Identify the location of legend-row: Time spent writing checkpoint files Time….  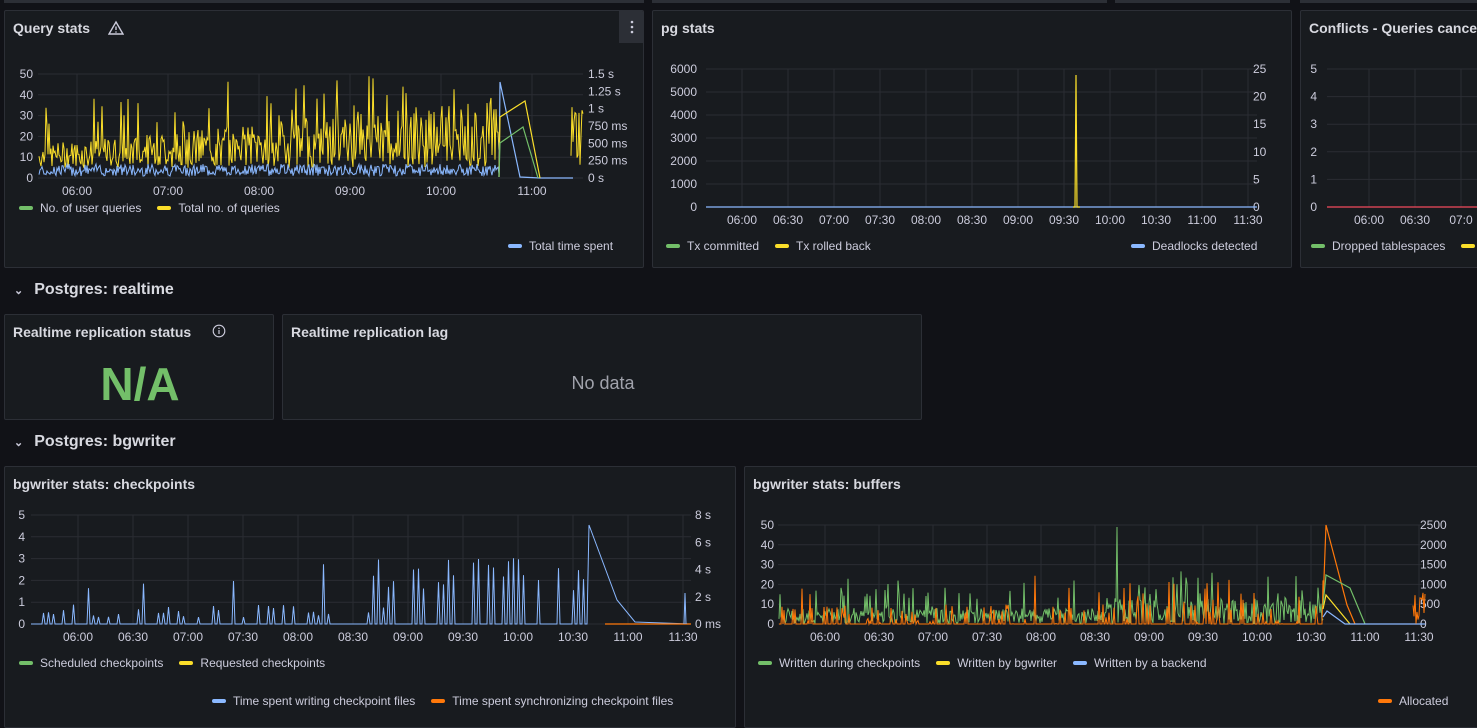
(442, 701).